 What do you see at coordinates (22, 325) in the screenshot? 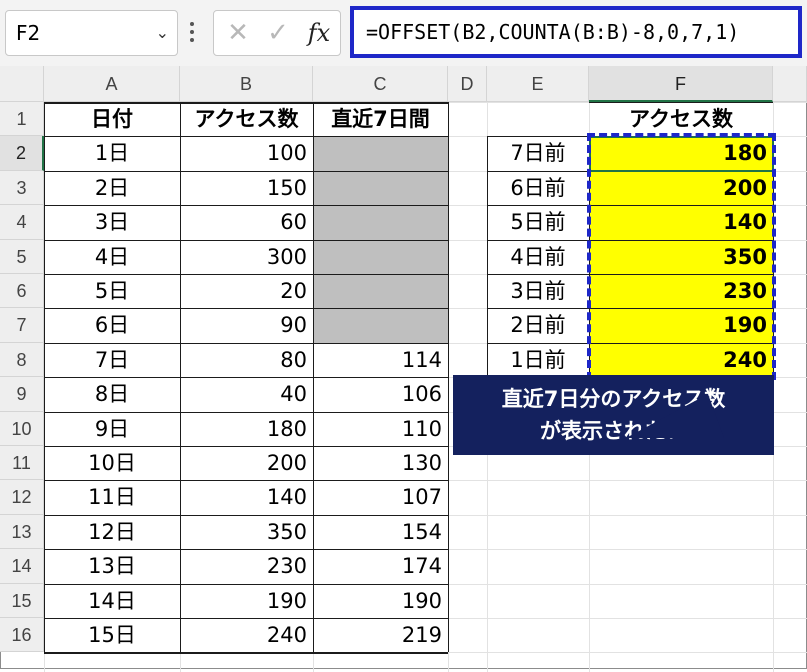
I see `row-header-7: 7` at bounding box center [22, 325].